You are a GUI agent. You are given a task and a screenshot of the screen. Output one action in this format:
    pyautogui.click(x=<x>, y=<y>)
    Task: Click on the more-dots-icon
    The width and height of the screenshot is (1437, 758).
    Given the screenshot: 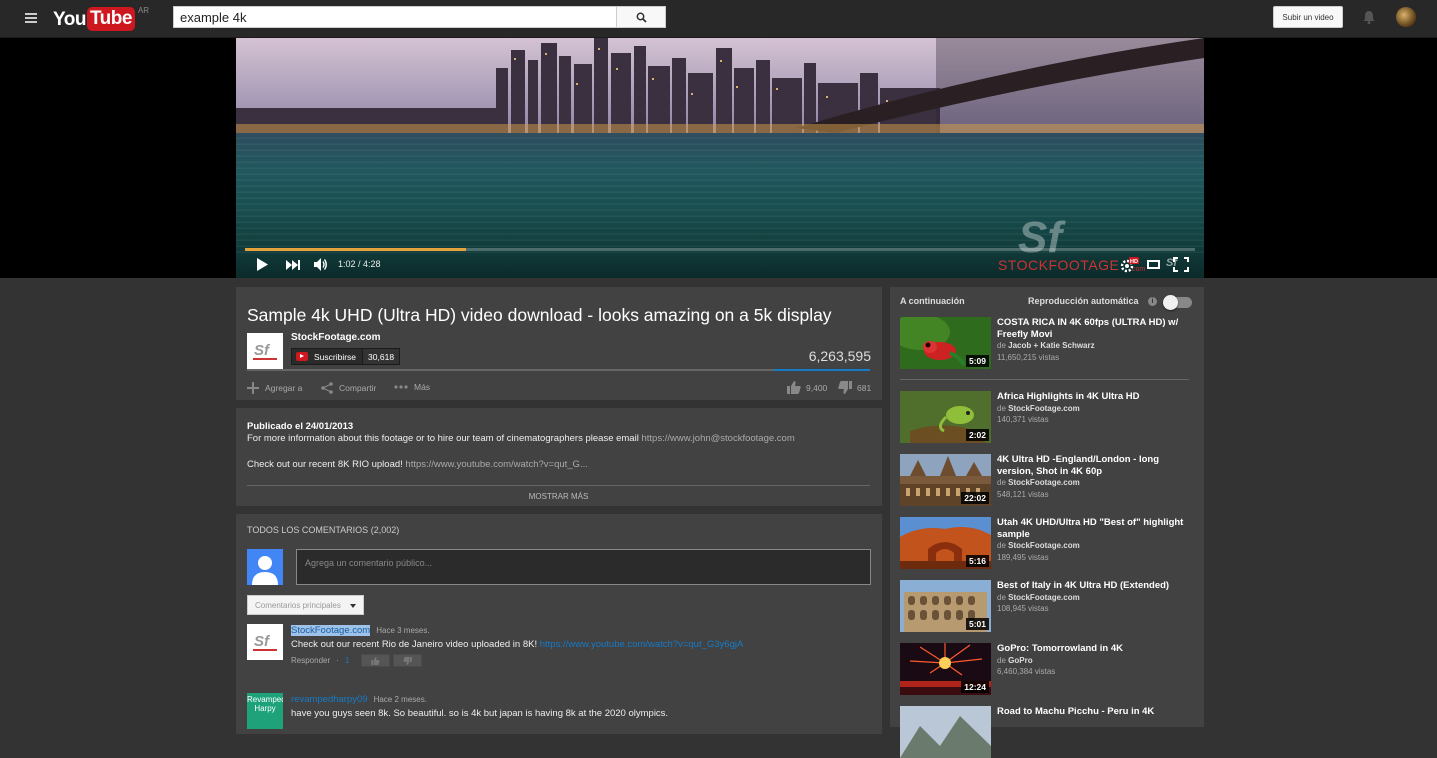 What is the action you would take?
    pyautogui.click(x=401, y=387)
    